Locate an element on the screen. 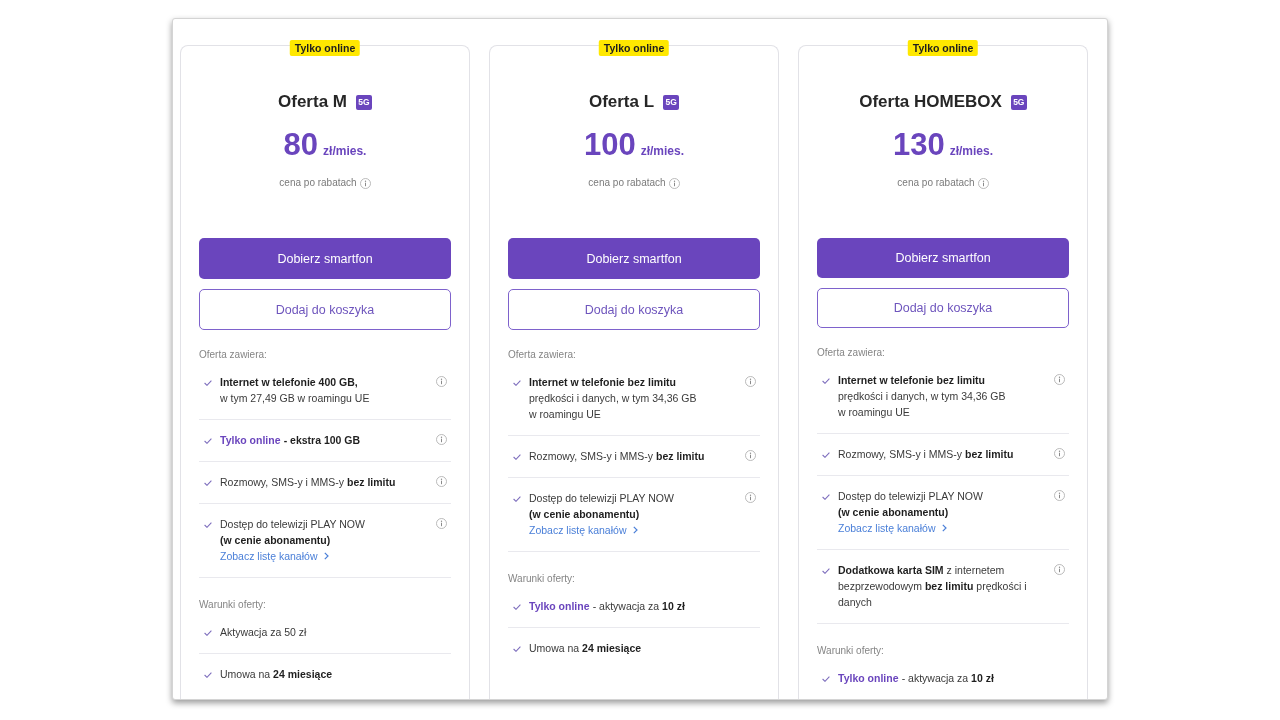  feature-text: Aktywacja za 50 zł is located at coordinates (263, 632).